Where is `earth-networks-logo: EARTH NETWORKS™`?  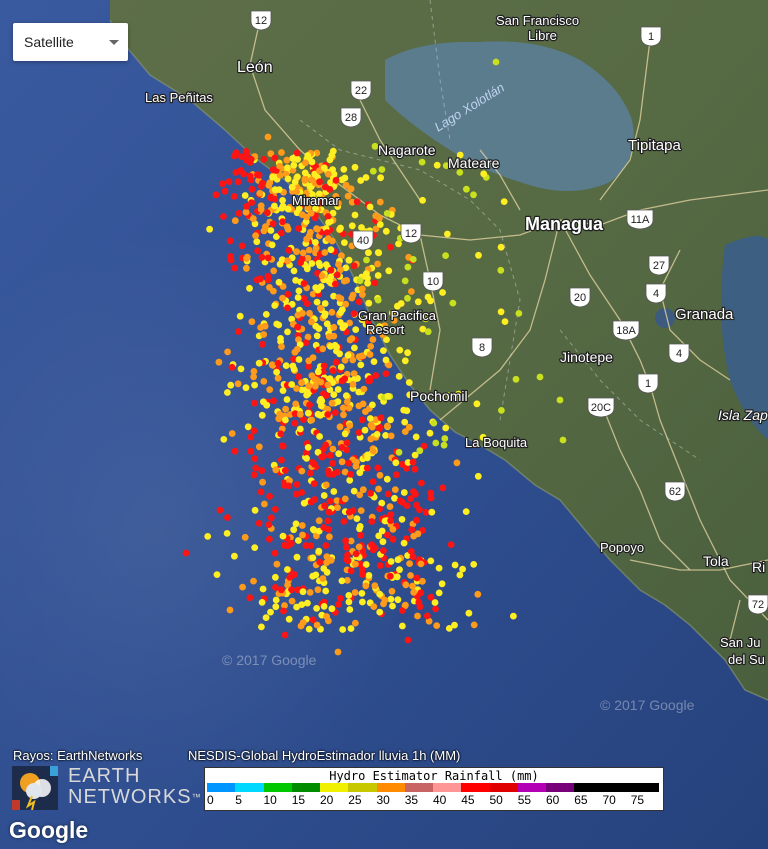 earth-networks-logo: EARTH NETWORKS™ is located at coordinates (106, 788).